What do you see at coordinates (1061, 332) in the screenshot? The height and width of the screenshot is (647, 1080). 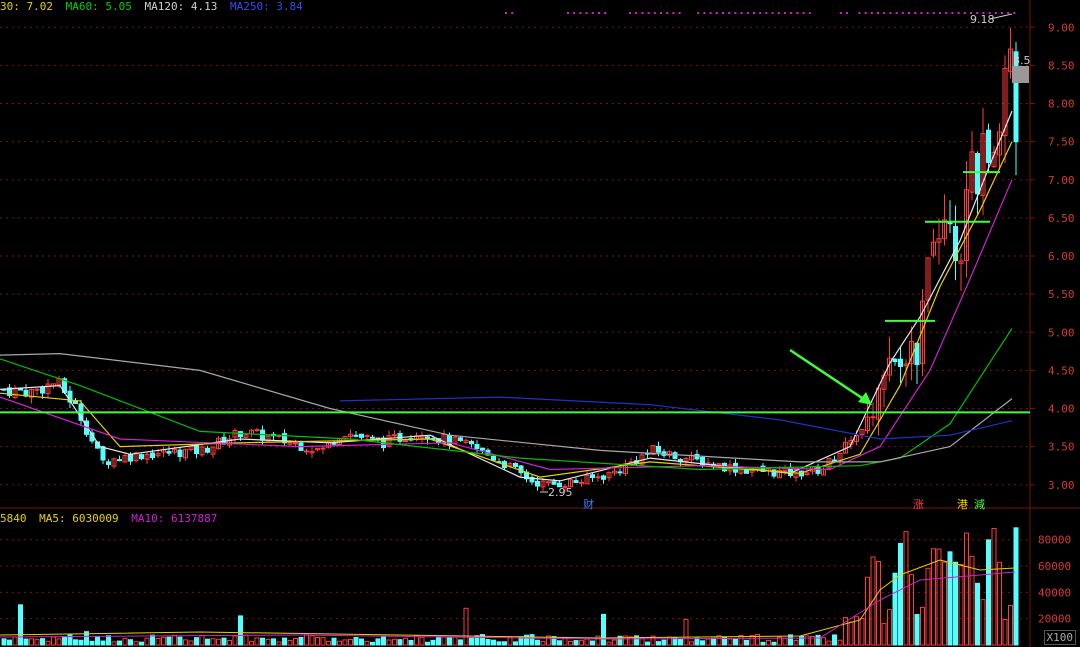 I see `price-tick-label: 5.00` at bounding box center [1061, 332].